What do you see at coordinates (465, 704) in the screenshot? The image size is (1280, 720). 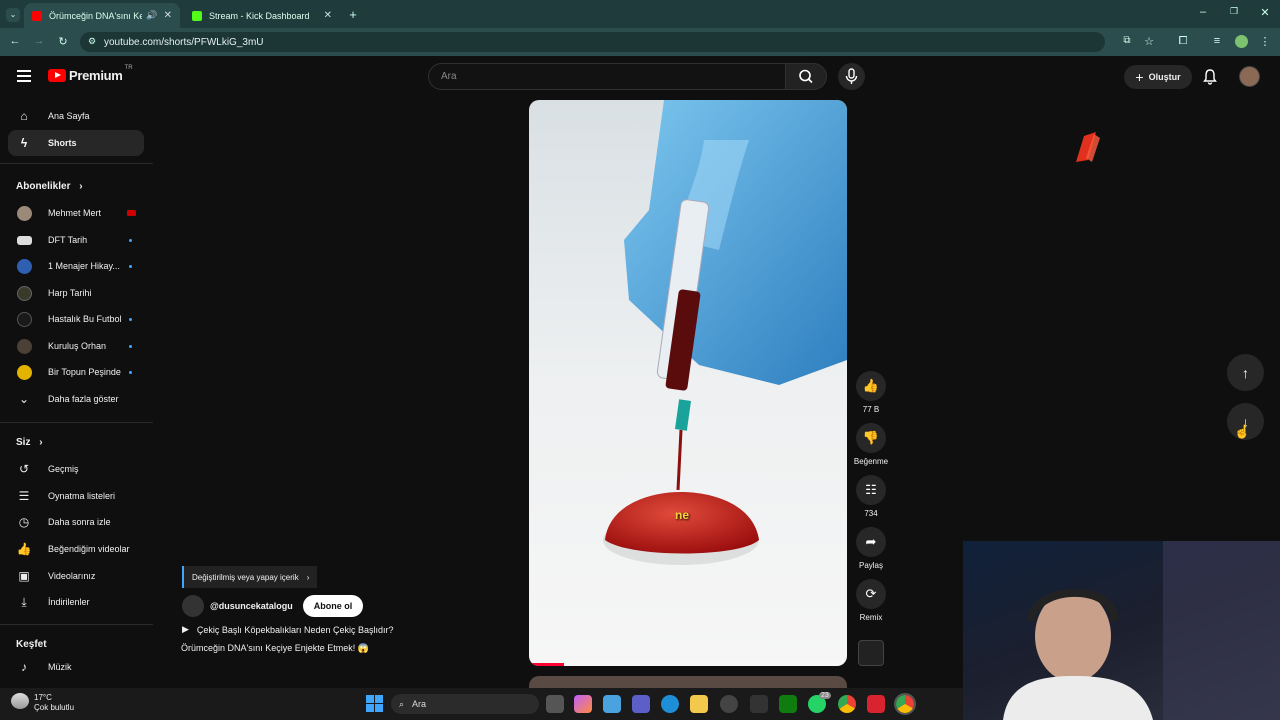 I see `taskbar-search: ⌕ Ara` at bounding box center [465, 704].